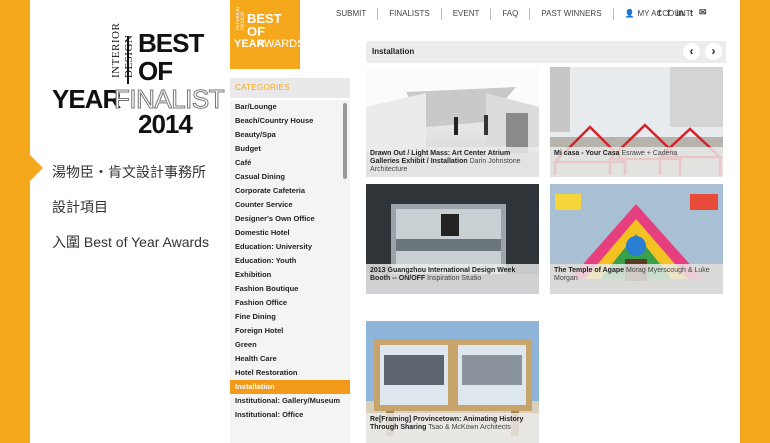 Image resolution: width=770 pixels, height=443 pixels. What do you see at coordinates (128, 60) in the screenshot?
I see `logo-divider` at bounding box center [128, 60].